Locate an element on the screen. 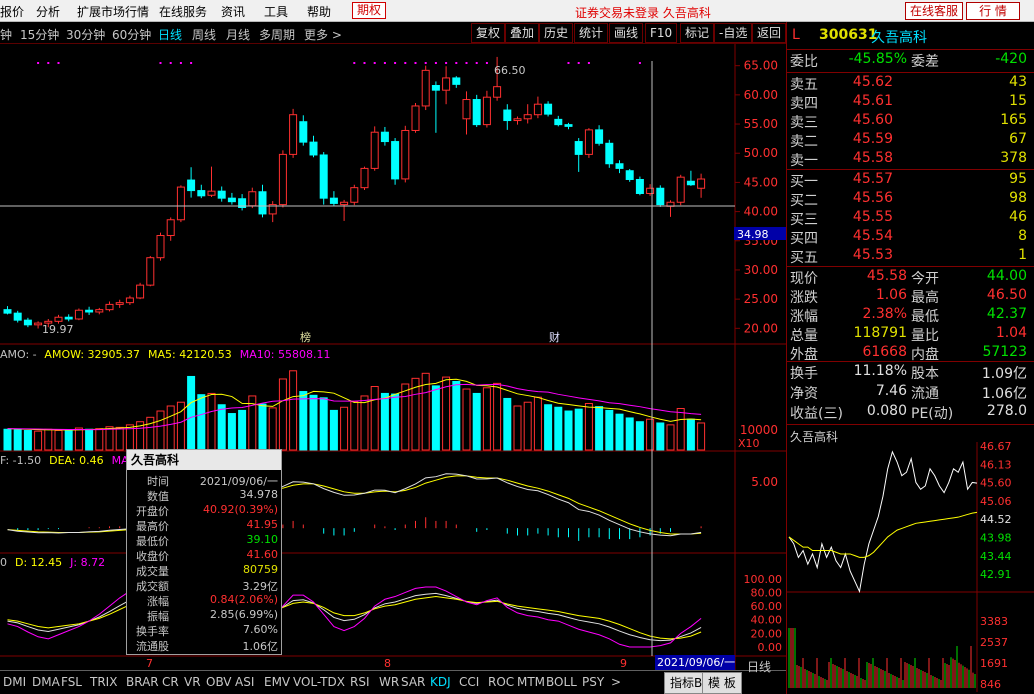 This screenshot has width=1034, height=694. marker-cai: 财 is located at coordinates (554, 337).